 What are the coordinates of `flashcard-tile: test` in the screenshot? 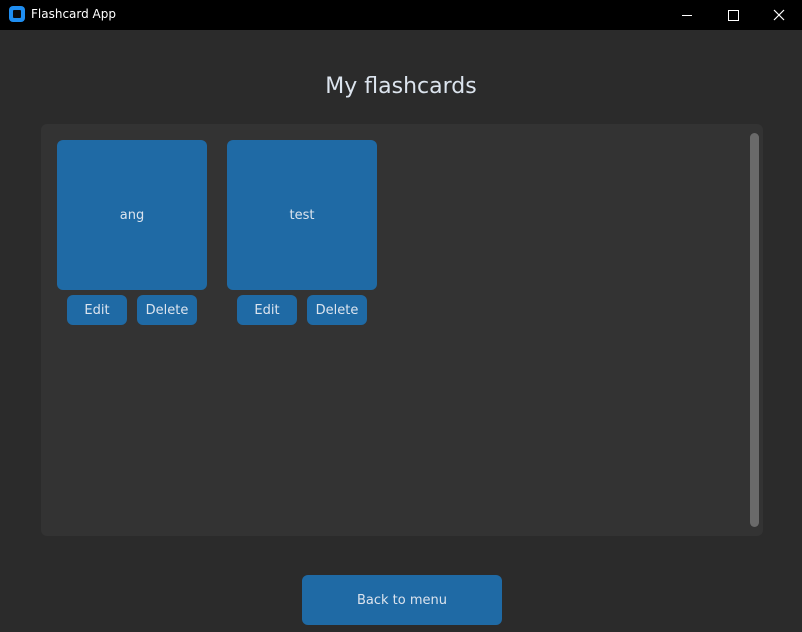 It's located at (302, 215).